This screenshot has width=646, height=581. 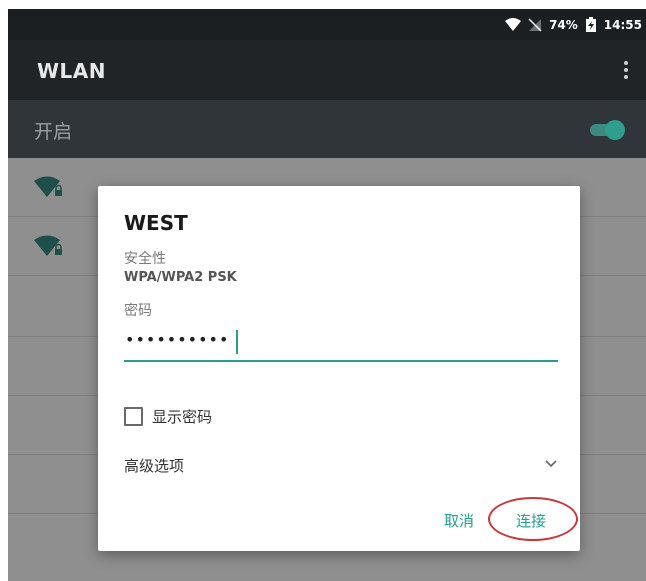 I want to click on show-password-checkbox: 显示密码, so click(x=168, y=416).